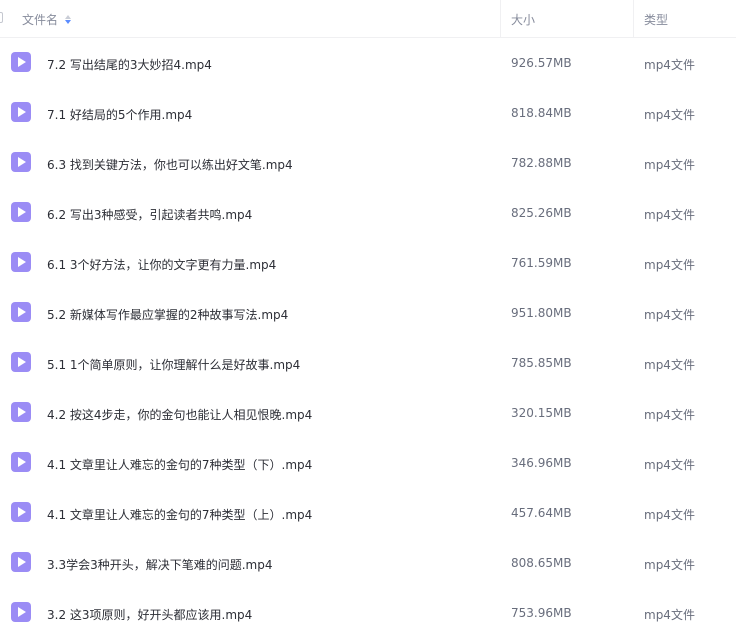 The image size is (736, 629). I want to click on file-name: 3.2 这3项原则，好开头都应该用.mp4, so click(149, 614).